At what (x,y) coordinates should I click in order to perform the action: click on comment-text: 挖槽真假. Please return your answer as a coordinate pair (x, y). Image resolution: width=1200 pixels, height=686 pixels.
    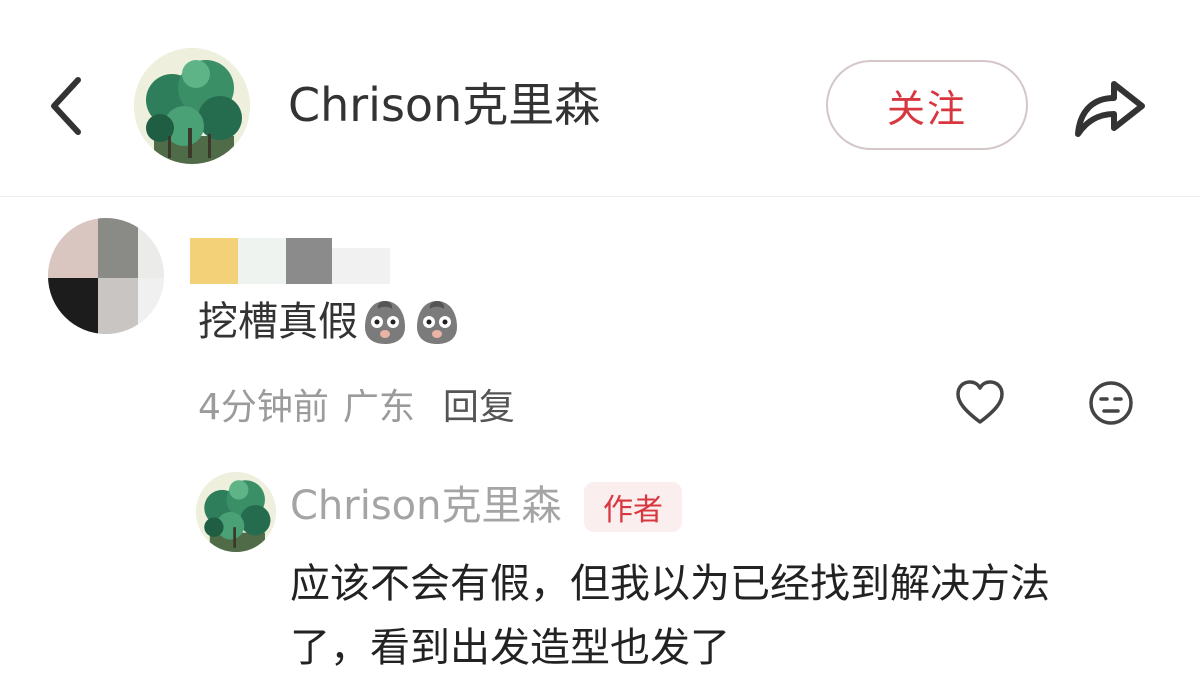
    Looking at the image, I should click on (278, 322).